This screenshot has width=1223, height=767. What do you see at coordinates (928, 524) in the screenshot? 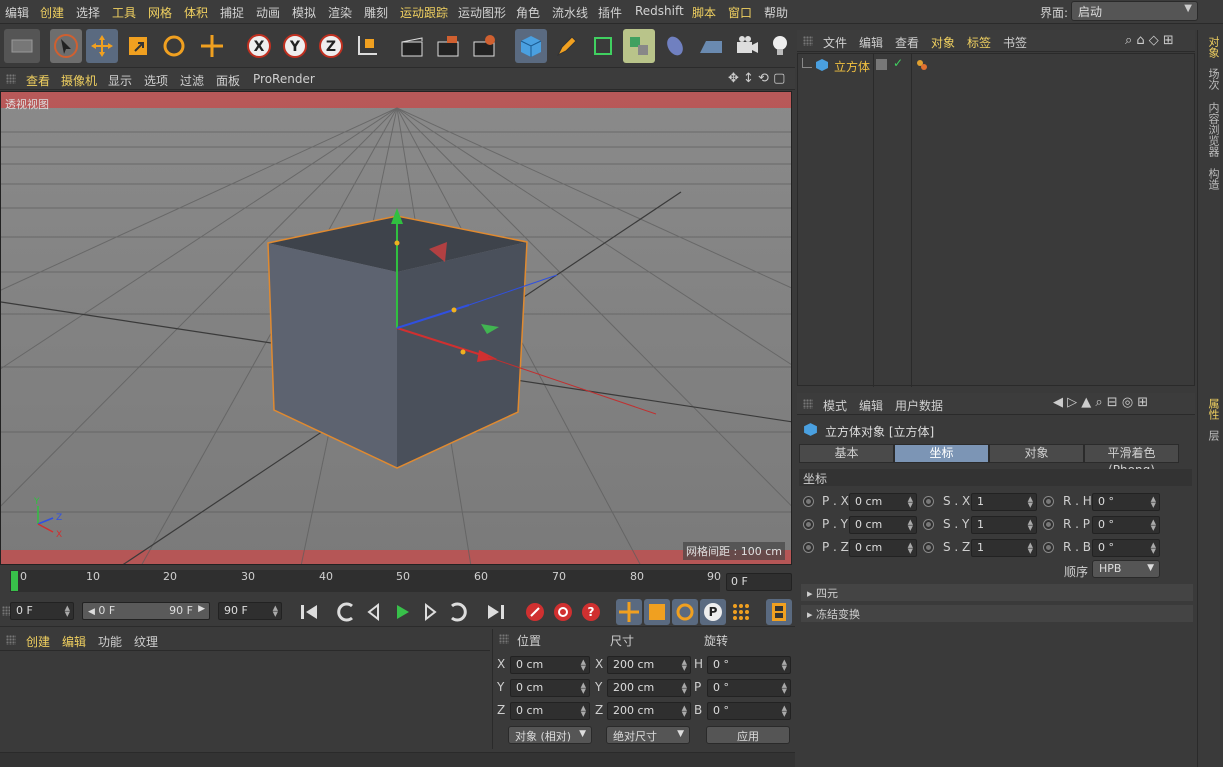
I see `anim-toggle-sy` at bounding box center [928, 524].